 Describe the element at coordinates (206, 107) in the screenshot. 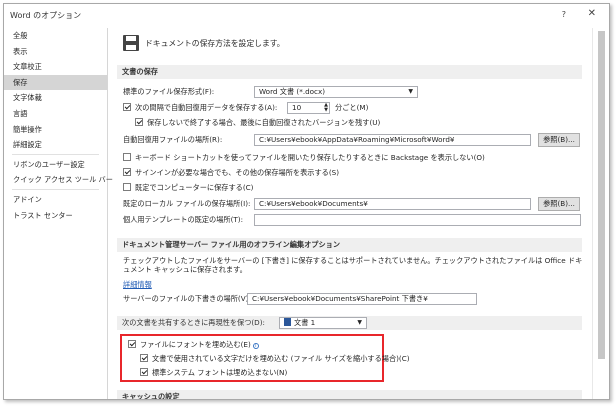

I see `autorecover-label: 次の間隔で自動回復用データを保存する(A):` at that location.